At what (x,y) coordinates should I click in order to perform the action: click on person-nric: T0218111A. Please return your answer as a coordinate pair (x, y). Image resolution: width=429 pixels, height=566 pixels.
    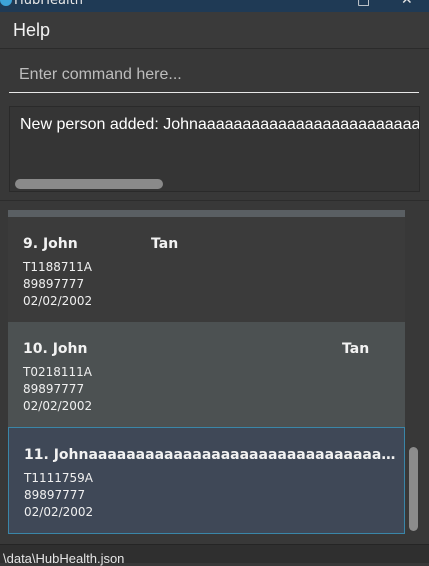
    Looking at the image, I should click on (57, 372).